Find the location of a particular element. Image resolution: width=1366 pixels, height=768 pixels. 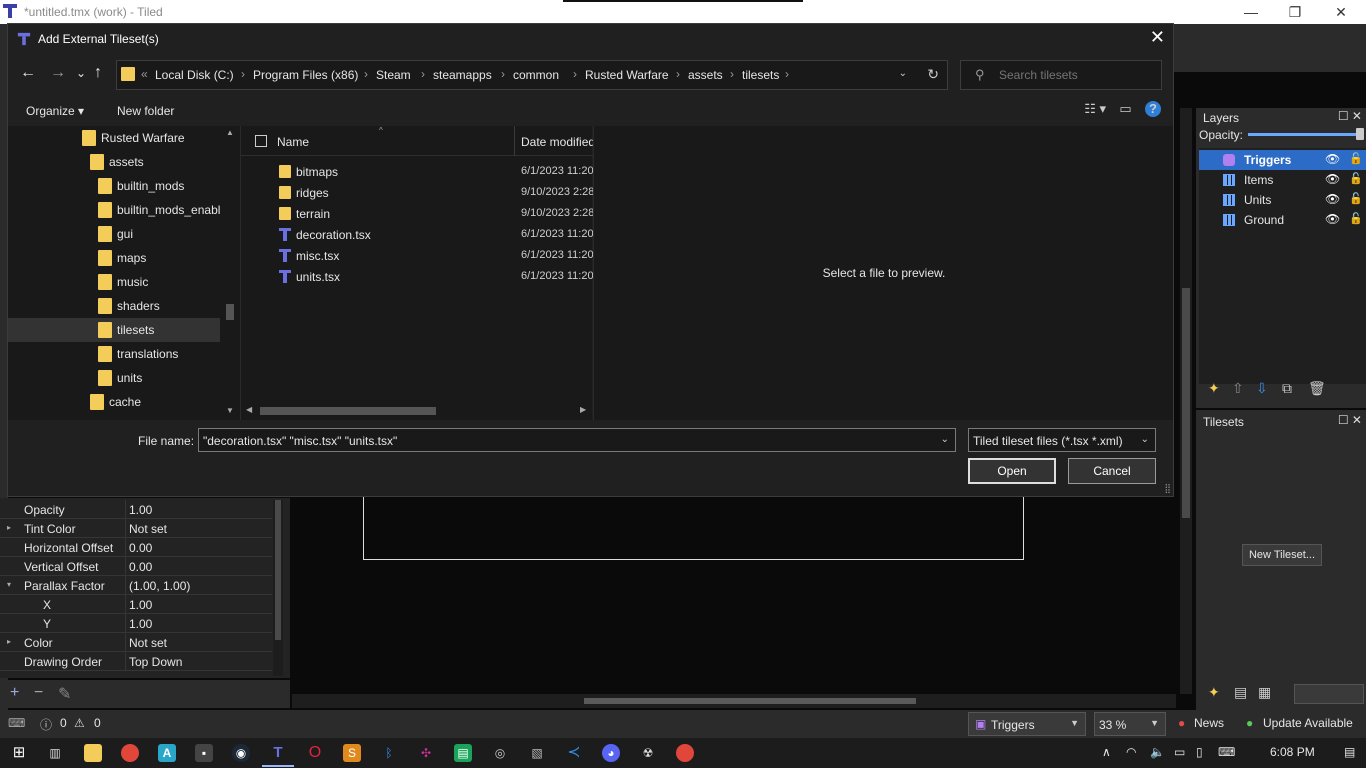

tree-item-maps: maps is located at coordinates (114, 258).